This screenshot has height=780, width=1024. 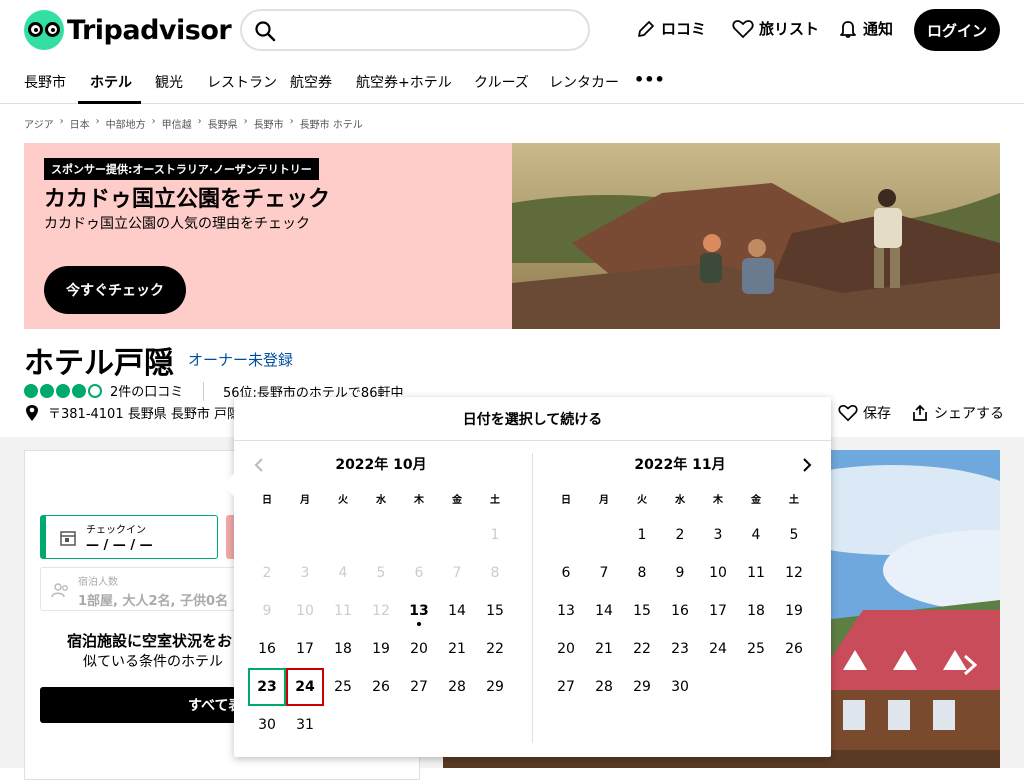 What do you see at coordinates (305, 725) in the screenshot?
I see `calendar-day: 31` at bounding box center [305, 725].